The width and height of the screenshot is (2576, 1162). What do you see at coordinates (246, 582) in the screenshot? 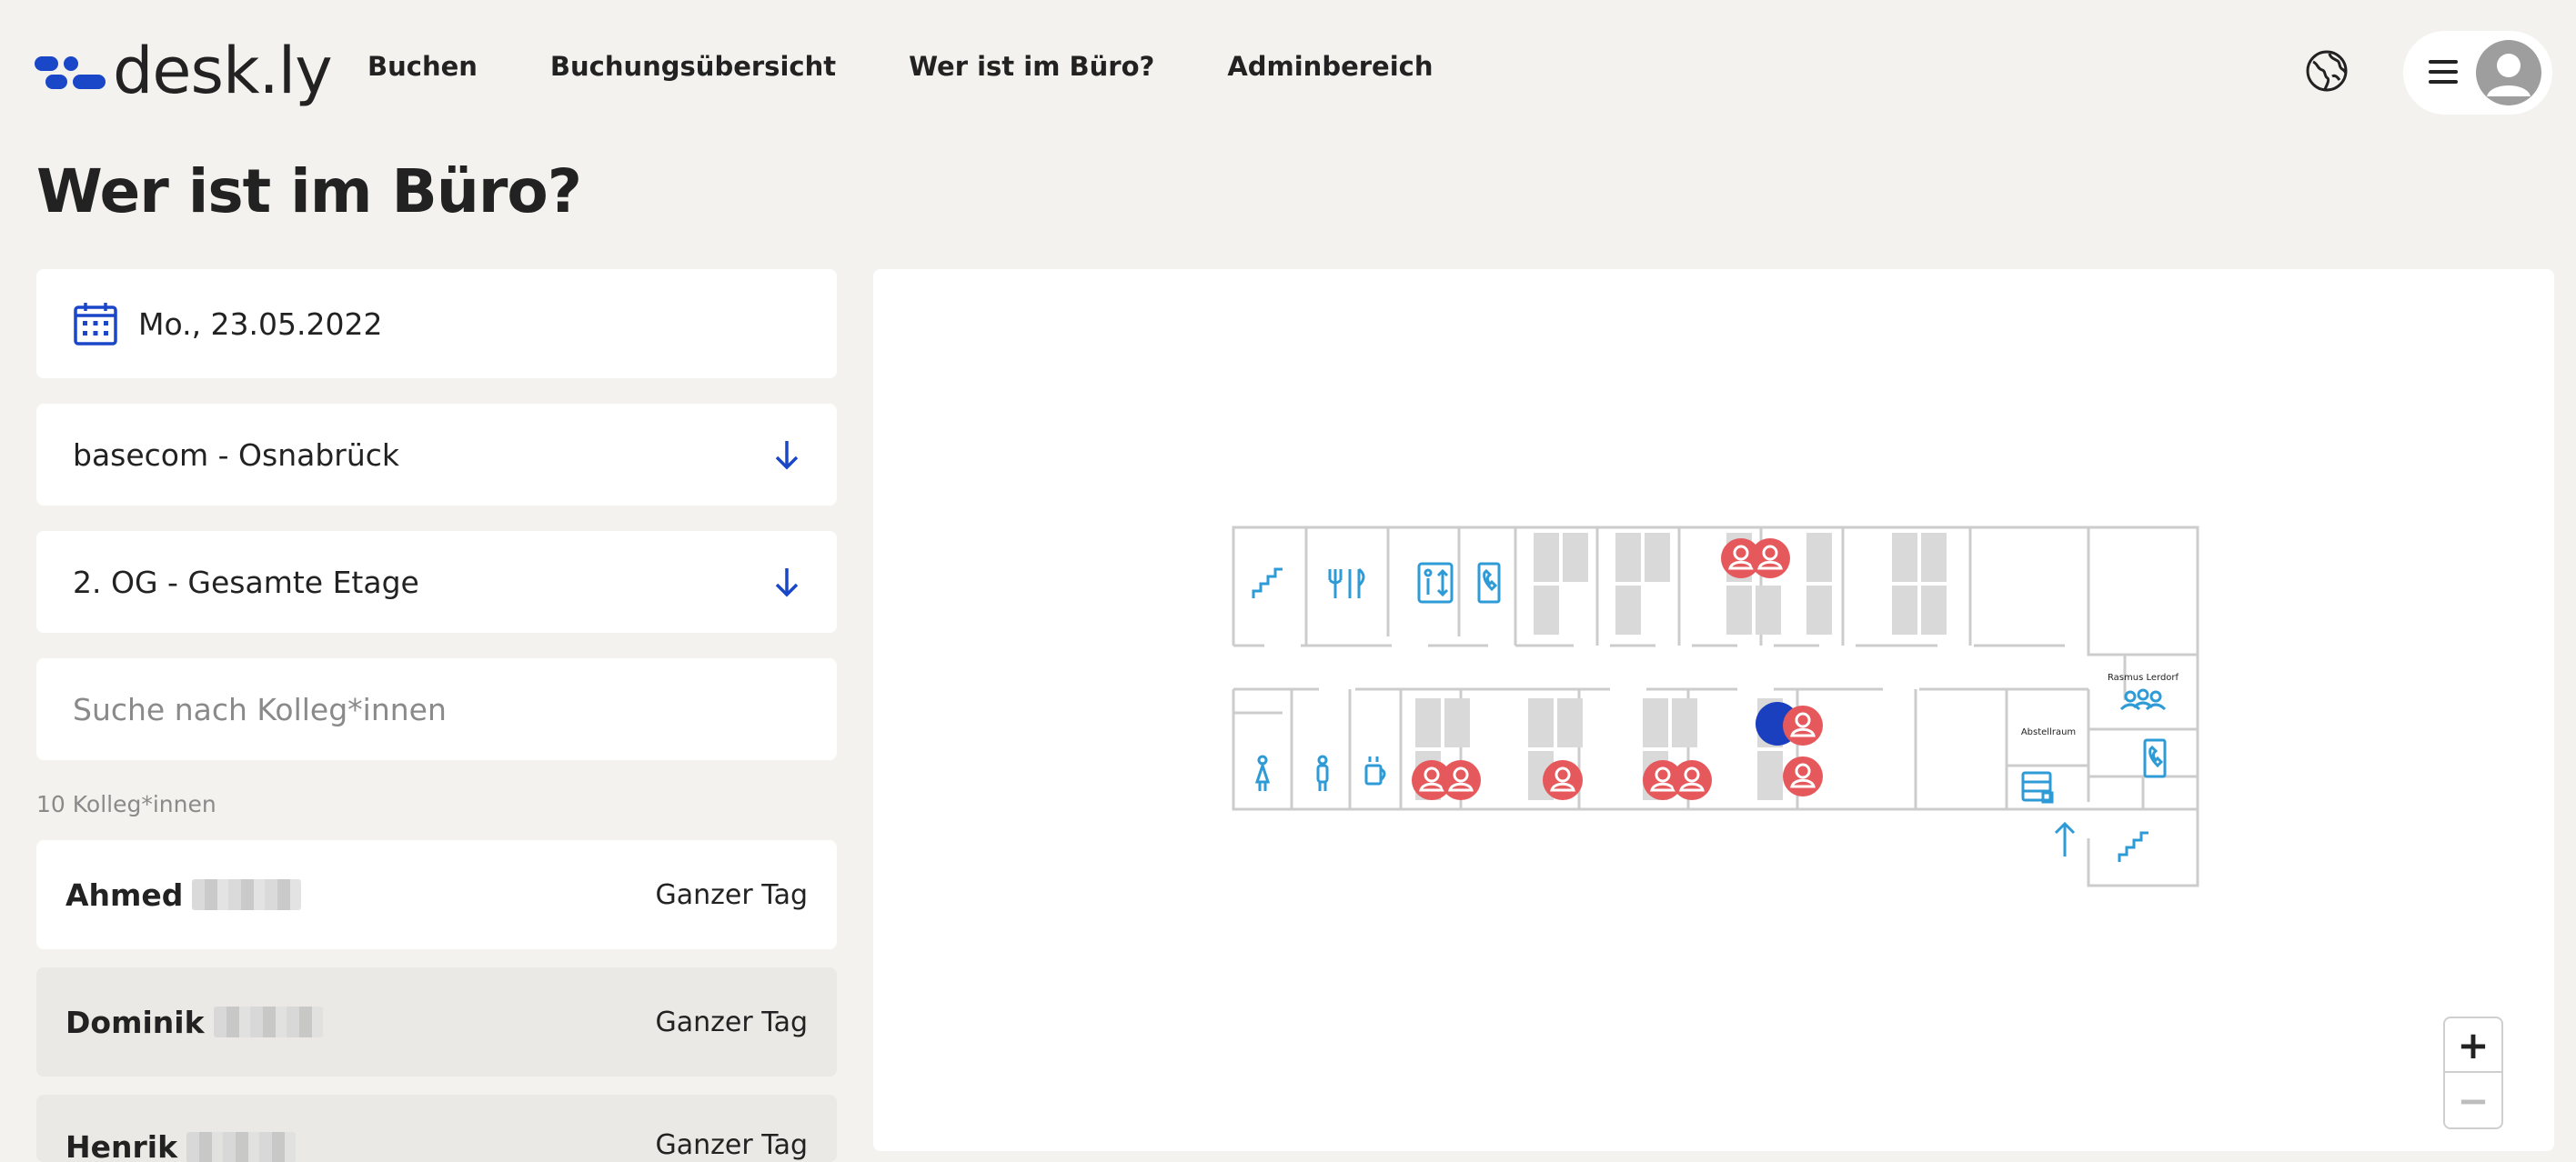
I see `floor-value: 2. OG - Gesamte Etage` at bounding box center [246, 582].